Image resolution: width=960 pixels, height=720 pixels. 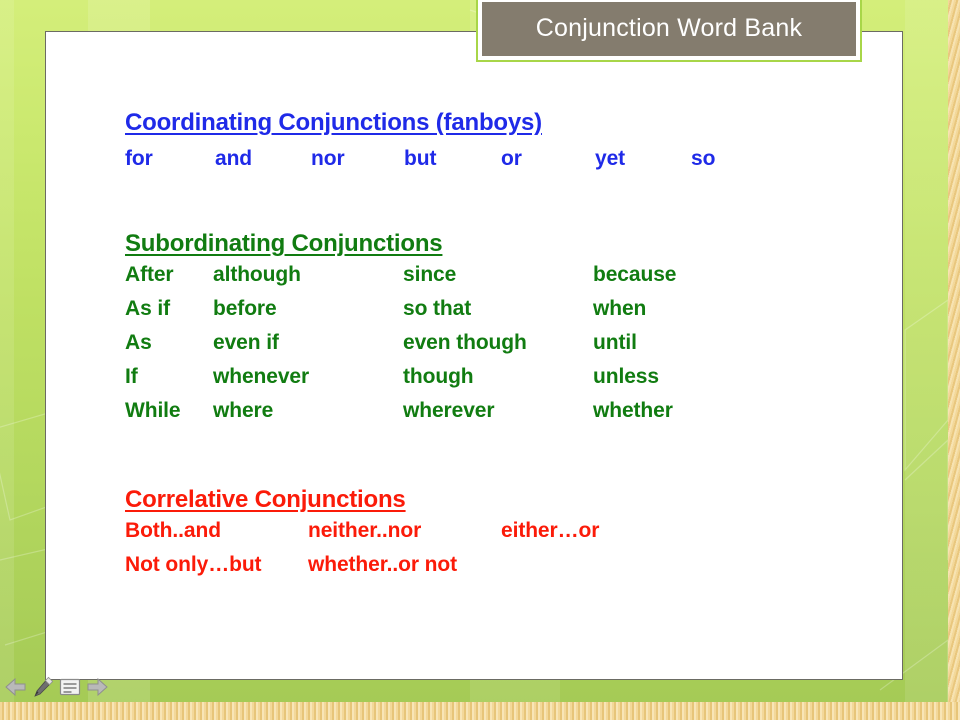 I want to click on conjunction-word: when, so click(x=620, y=308).